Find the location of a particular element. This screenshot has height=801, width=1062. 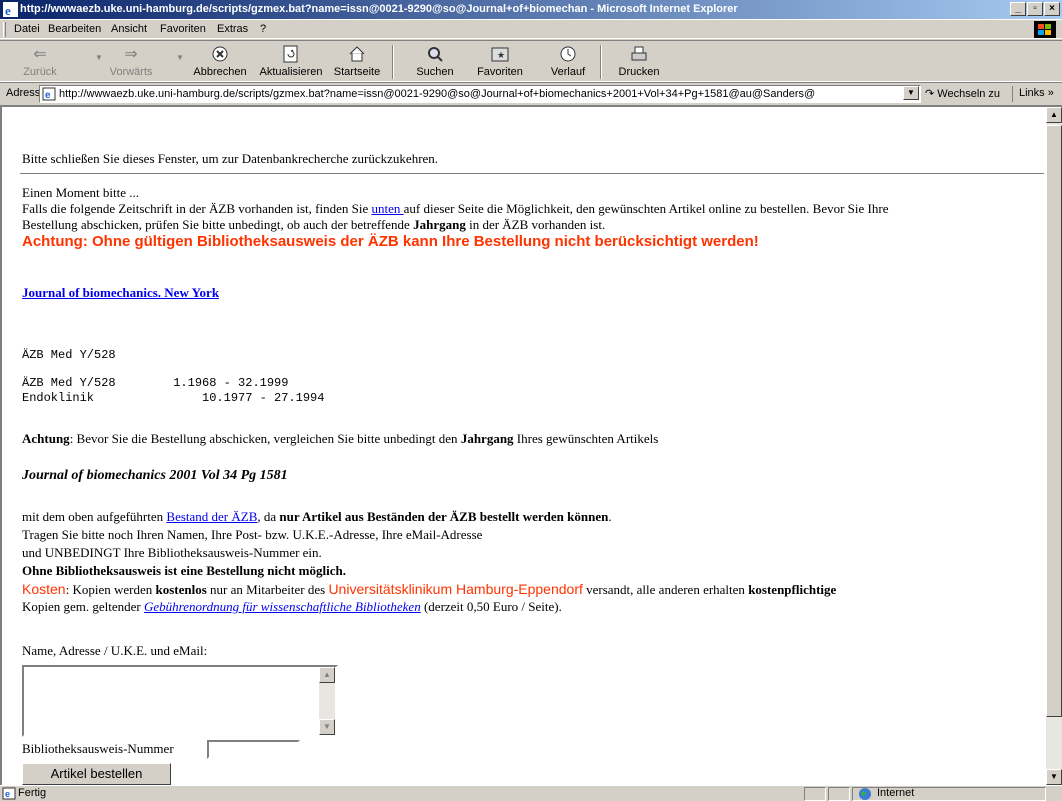

links-button: Links » is located at coordinates (1033, 94).